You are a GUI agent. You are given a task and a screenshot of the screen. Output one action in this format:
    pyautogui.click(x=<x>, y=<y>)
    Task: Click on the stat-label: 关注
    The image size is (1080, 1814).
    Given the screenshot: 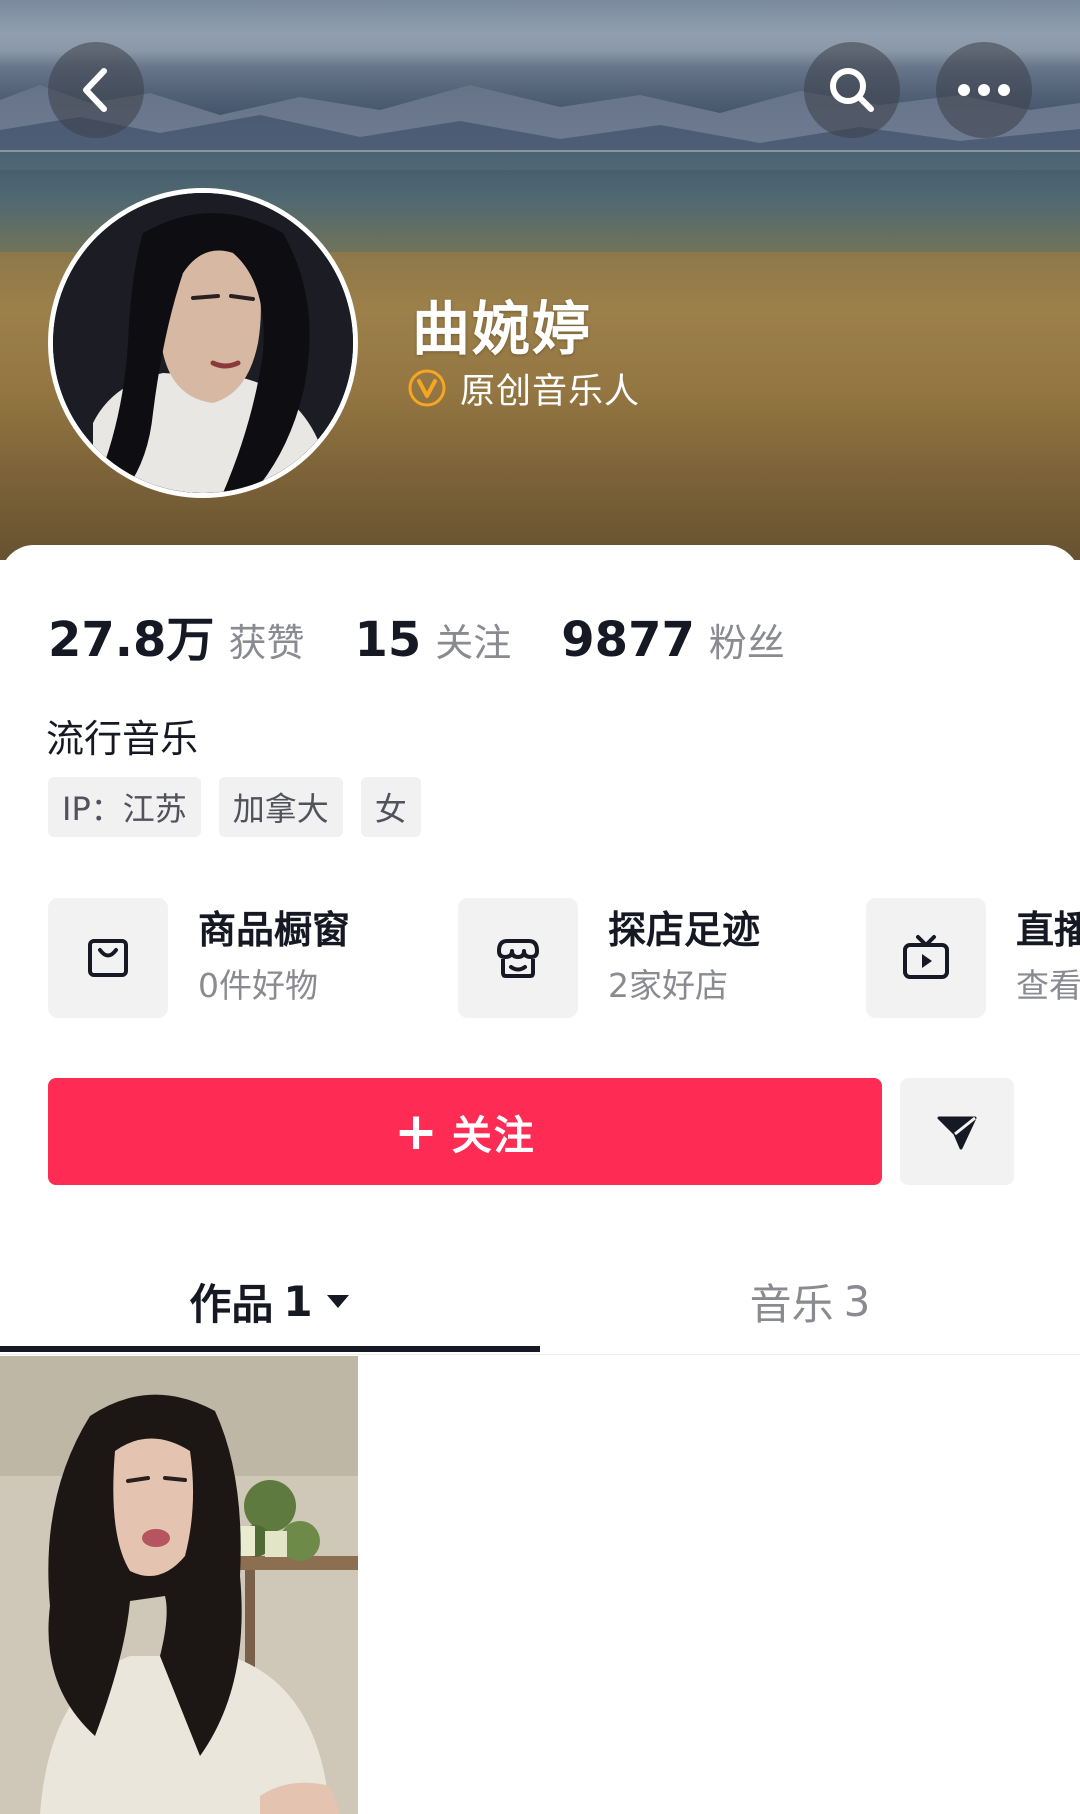 What is the action you would take?
    pyautogui.click(x=473, y=643)
    